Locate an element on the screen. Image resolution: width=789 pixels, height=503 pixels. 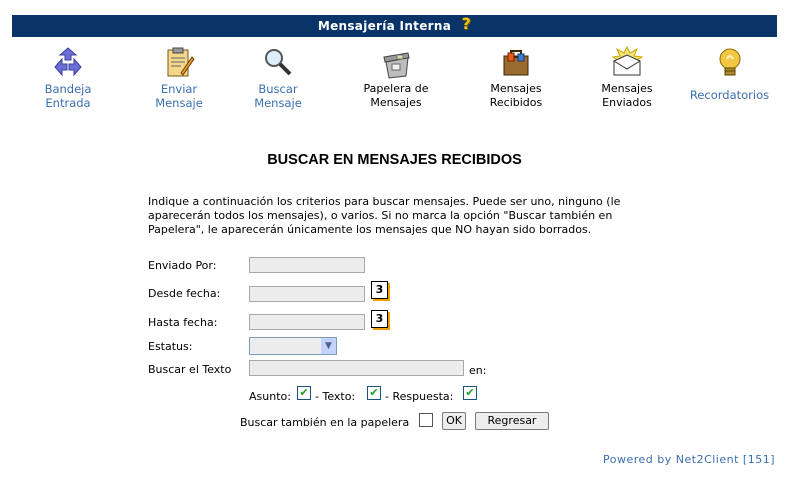
nav-enviar-mensaje: Enviar Mensaje is located at coordinates (179, 77).